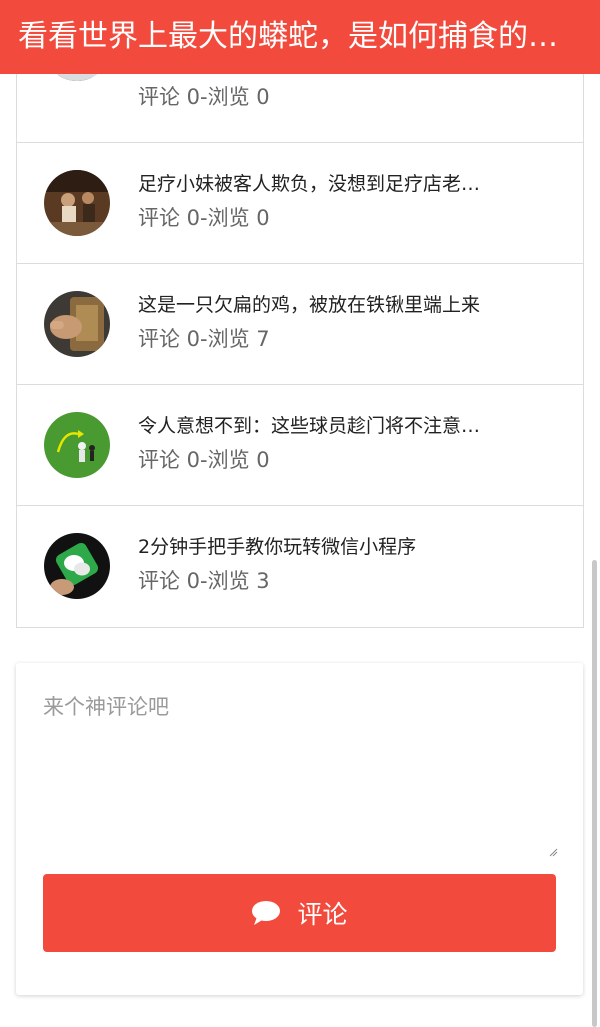 The height and width of the screenshot is (1027, 600). Describe the element at coordinates (553, 852) in the screenshot. I see `resize-grip-icon` at that location.